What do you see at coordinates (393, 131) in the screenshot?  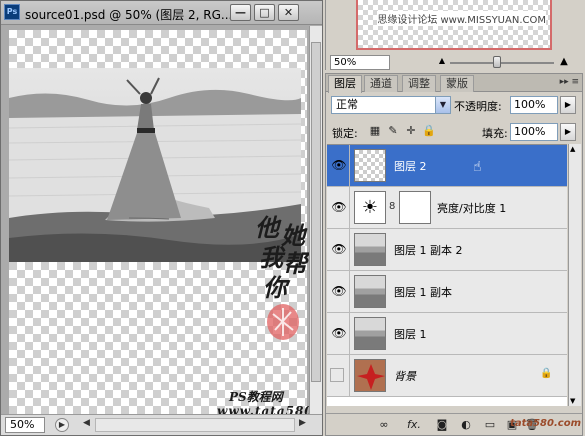 I see `lock-image-pixels-icon: ✎` at bounding box center [393, 131].